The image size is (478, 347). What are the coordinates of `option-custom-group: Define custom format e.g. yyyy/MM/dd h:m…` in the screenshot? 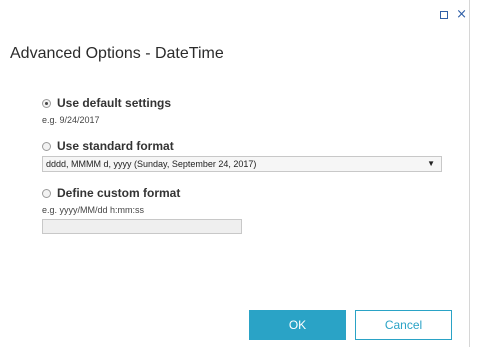 It's located at (111, 200).